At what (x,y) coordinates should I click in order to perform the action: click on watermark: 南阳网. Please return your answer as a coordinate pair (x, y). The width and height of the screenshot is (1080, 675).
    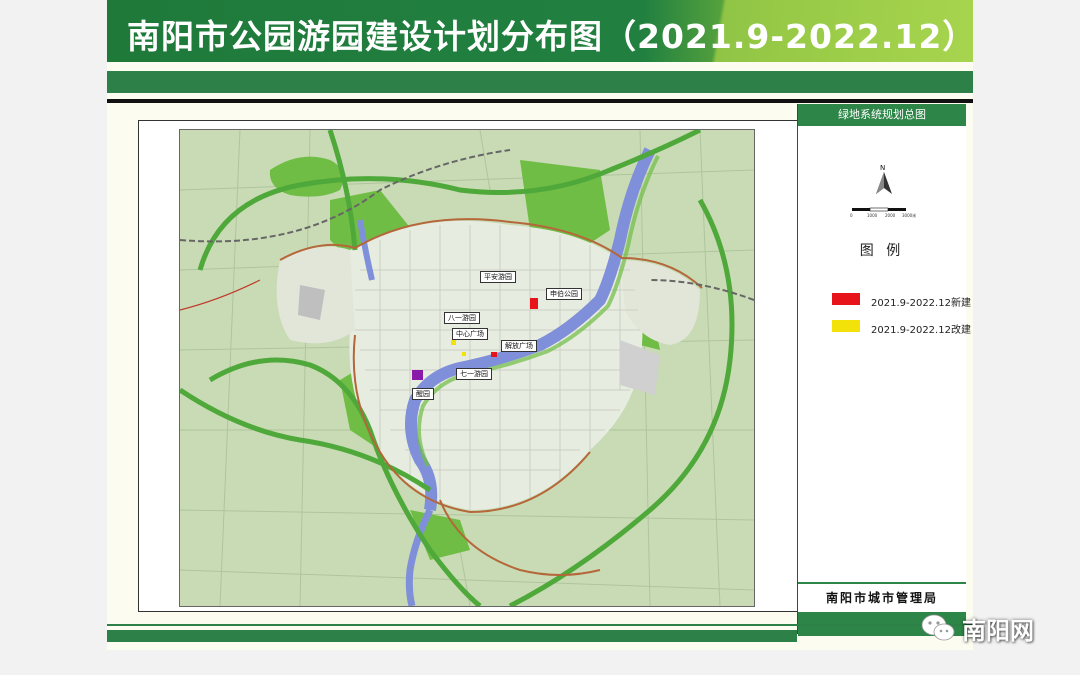
    Looking at the image, I should click on (977, 628).